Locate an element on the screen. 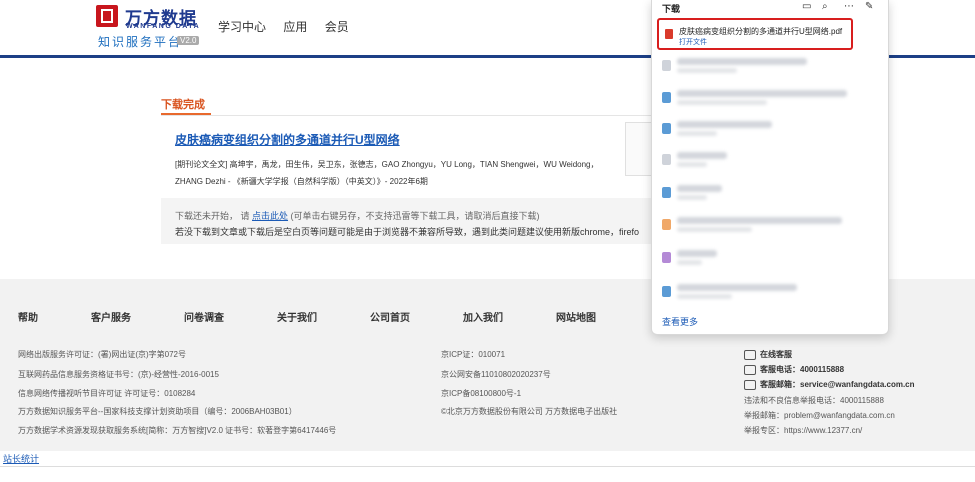  phone-number: 4000115888 is located at coordinates (822, 369).